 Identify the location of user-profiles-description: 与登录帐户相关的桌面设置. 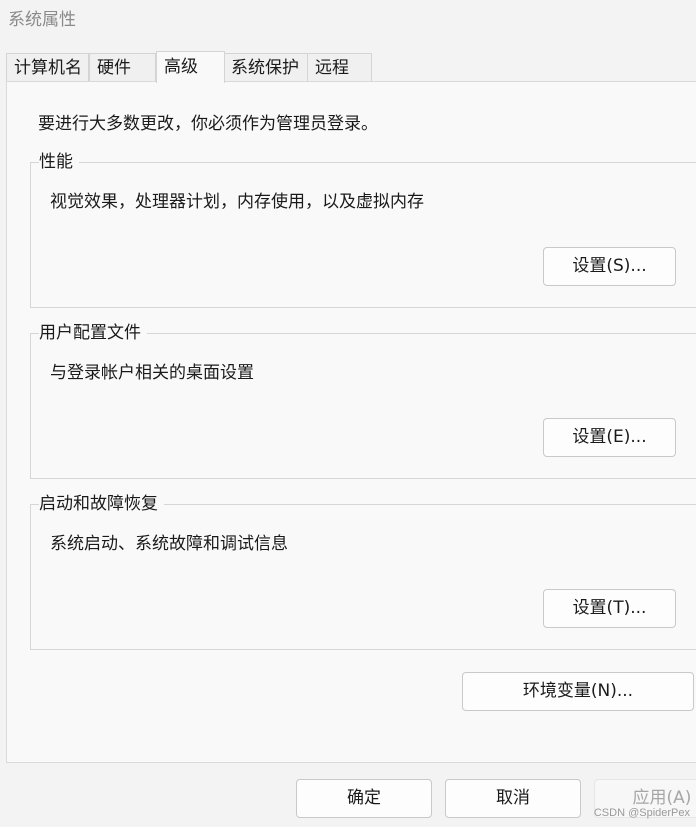
(152, 373).